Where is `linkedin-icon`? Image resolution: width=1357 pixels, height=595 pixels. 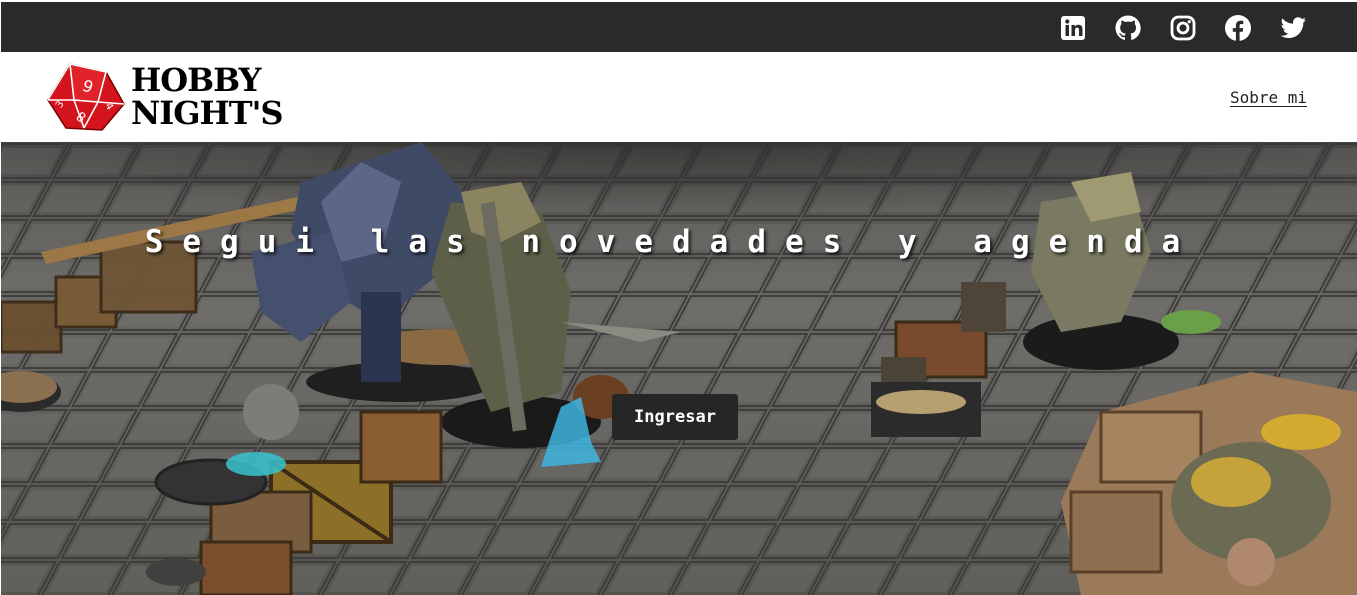
linkedin-icon is located at coordinates (1073, 28).